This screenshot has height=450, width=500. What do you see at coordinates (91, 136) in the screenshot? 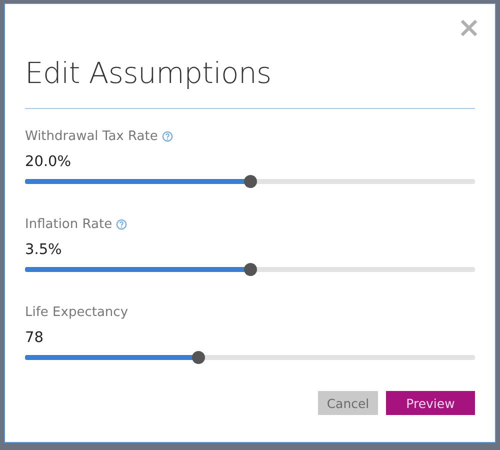
I see `setting-label: Withdrawal Tax Rate` at bounding box center [91, 136].